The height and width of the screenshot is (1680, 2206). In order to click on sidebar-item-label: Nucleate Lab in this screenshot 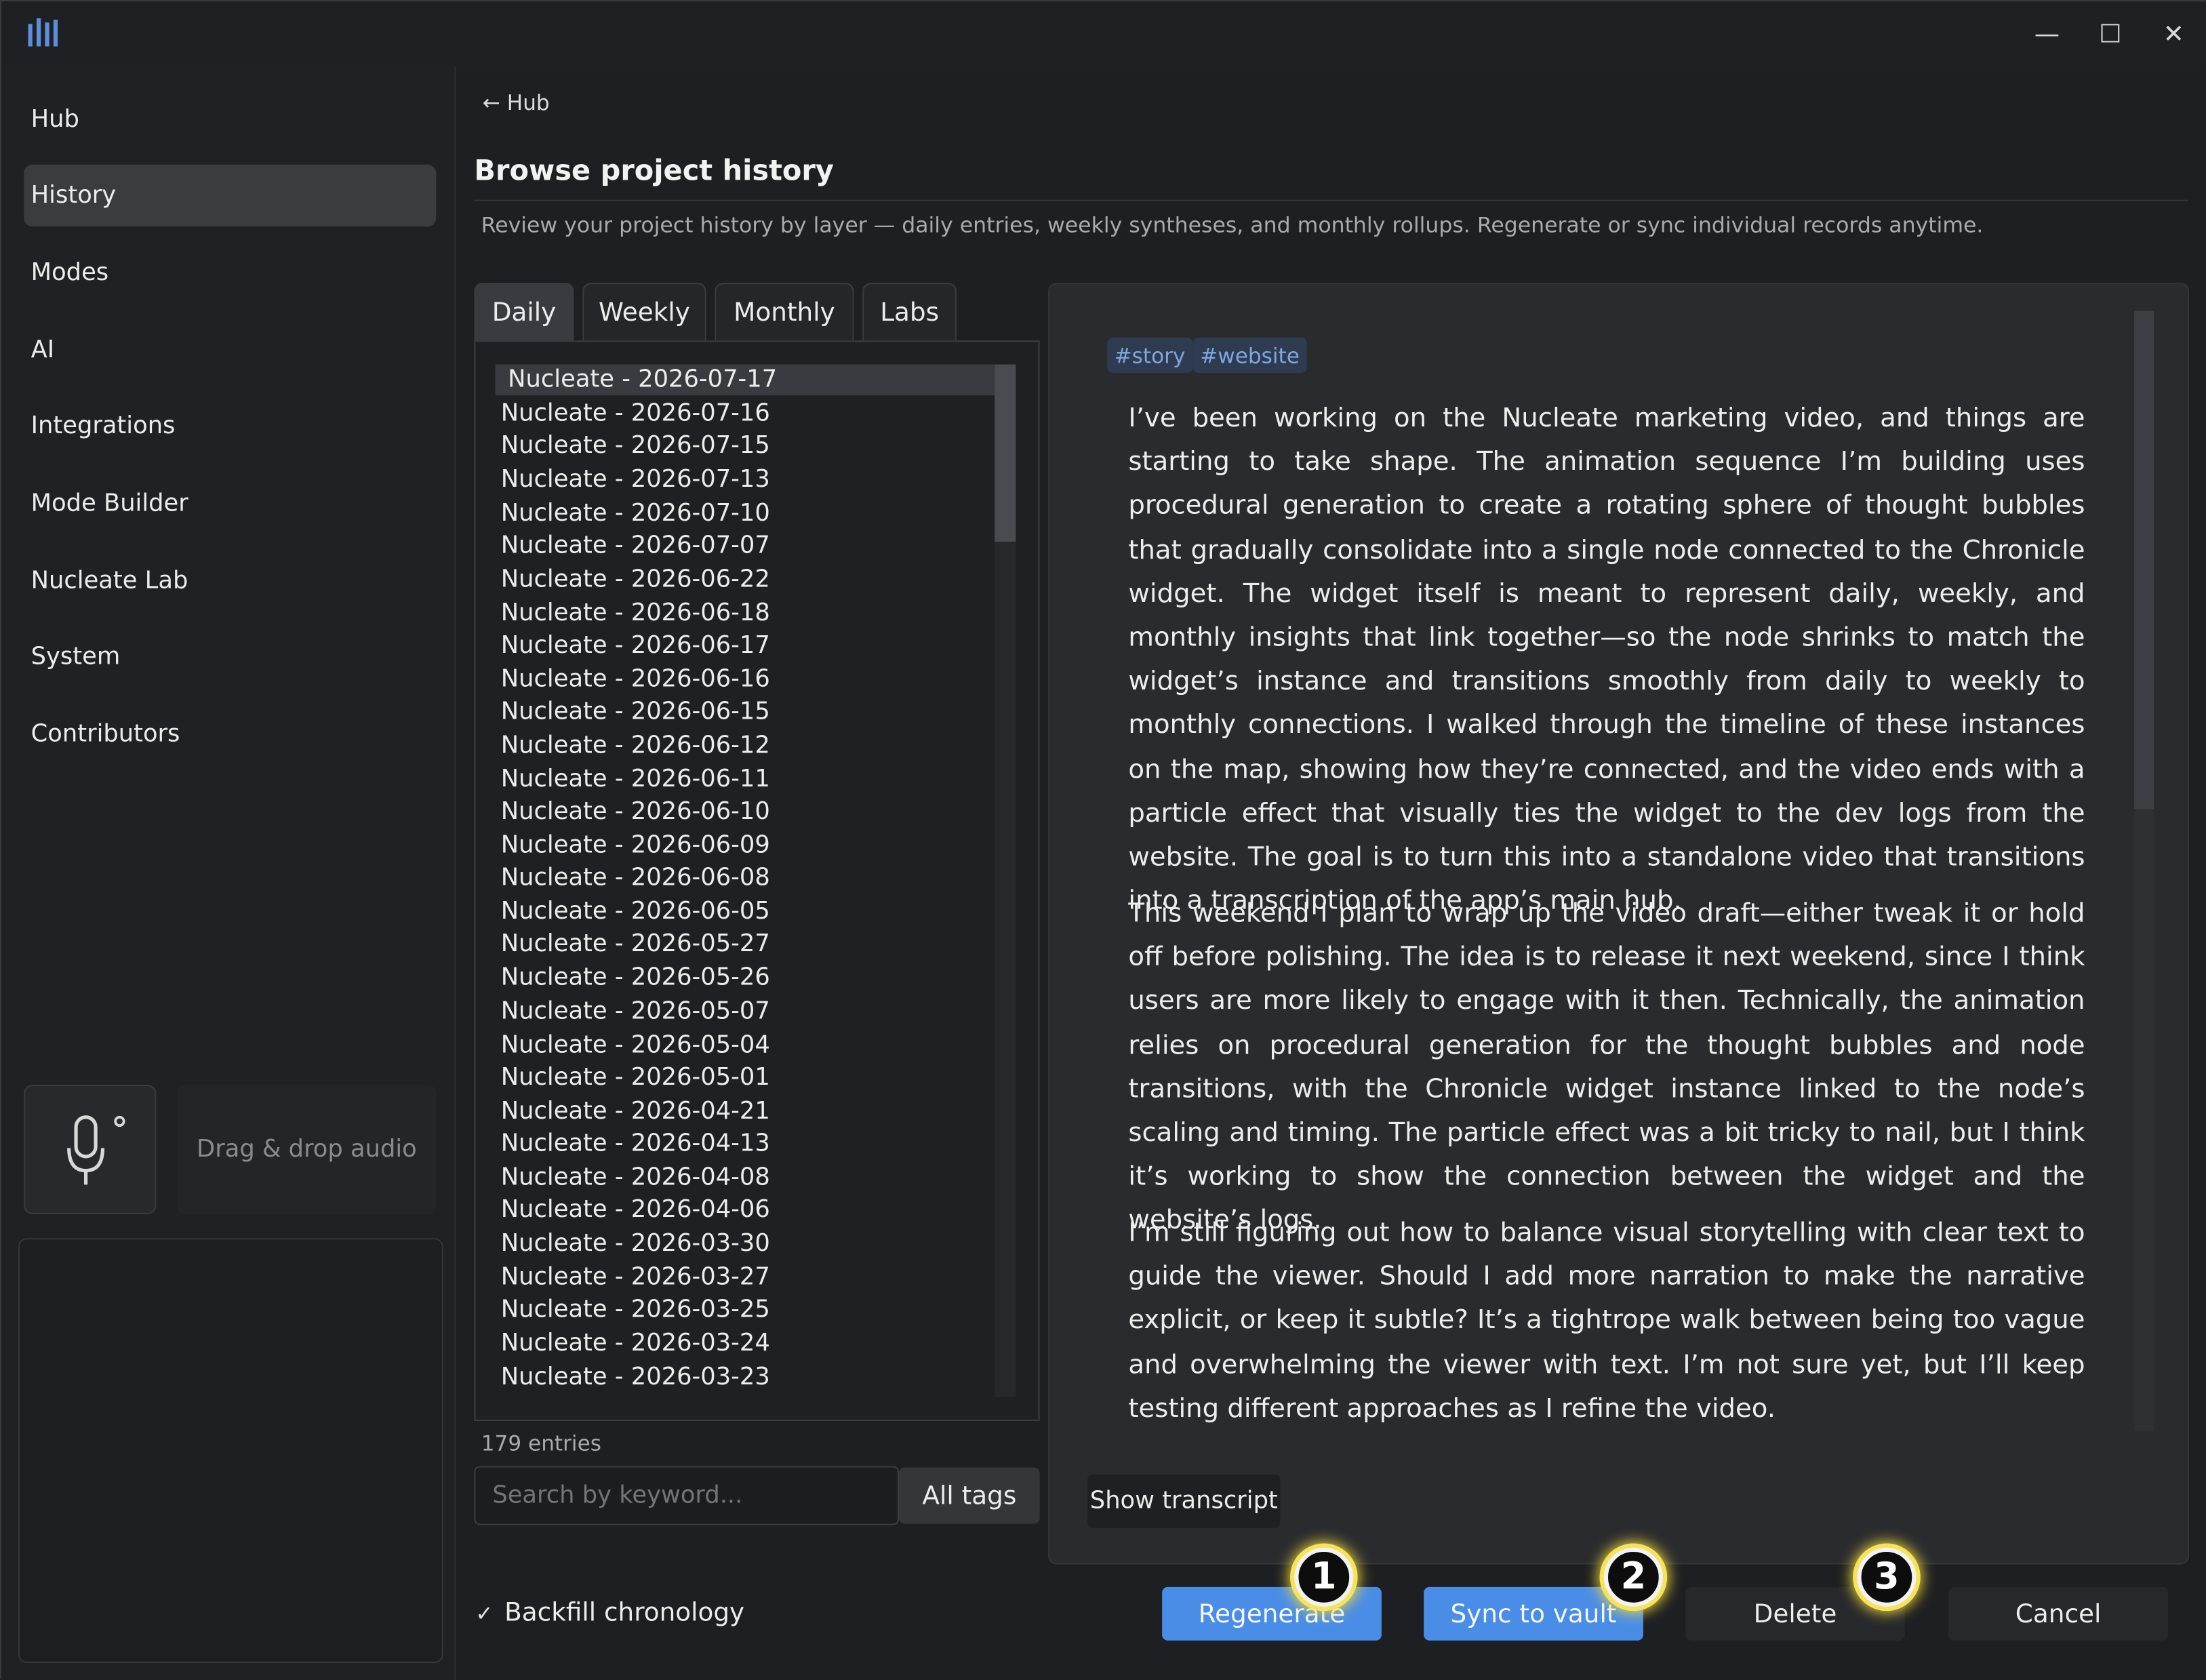, I will do `click(109, 581)`.